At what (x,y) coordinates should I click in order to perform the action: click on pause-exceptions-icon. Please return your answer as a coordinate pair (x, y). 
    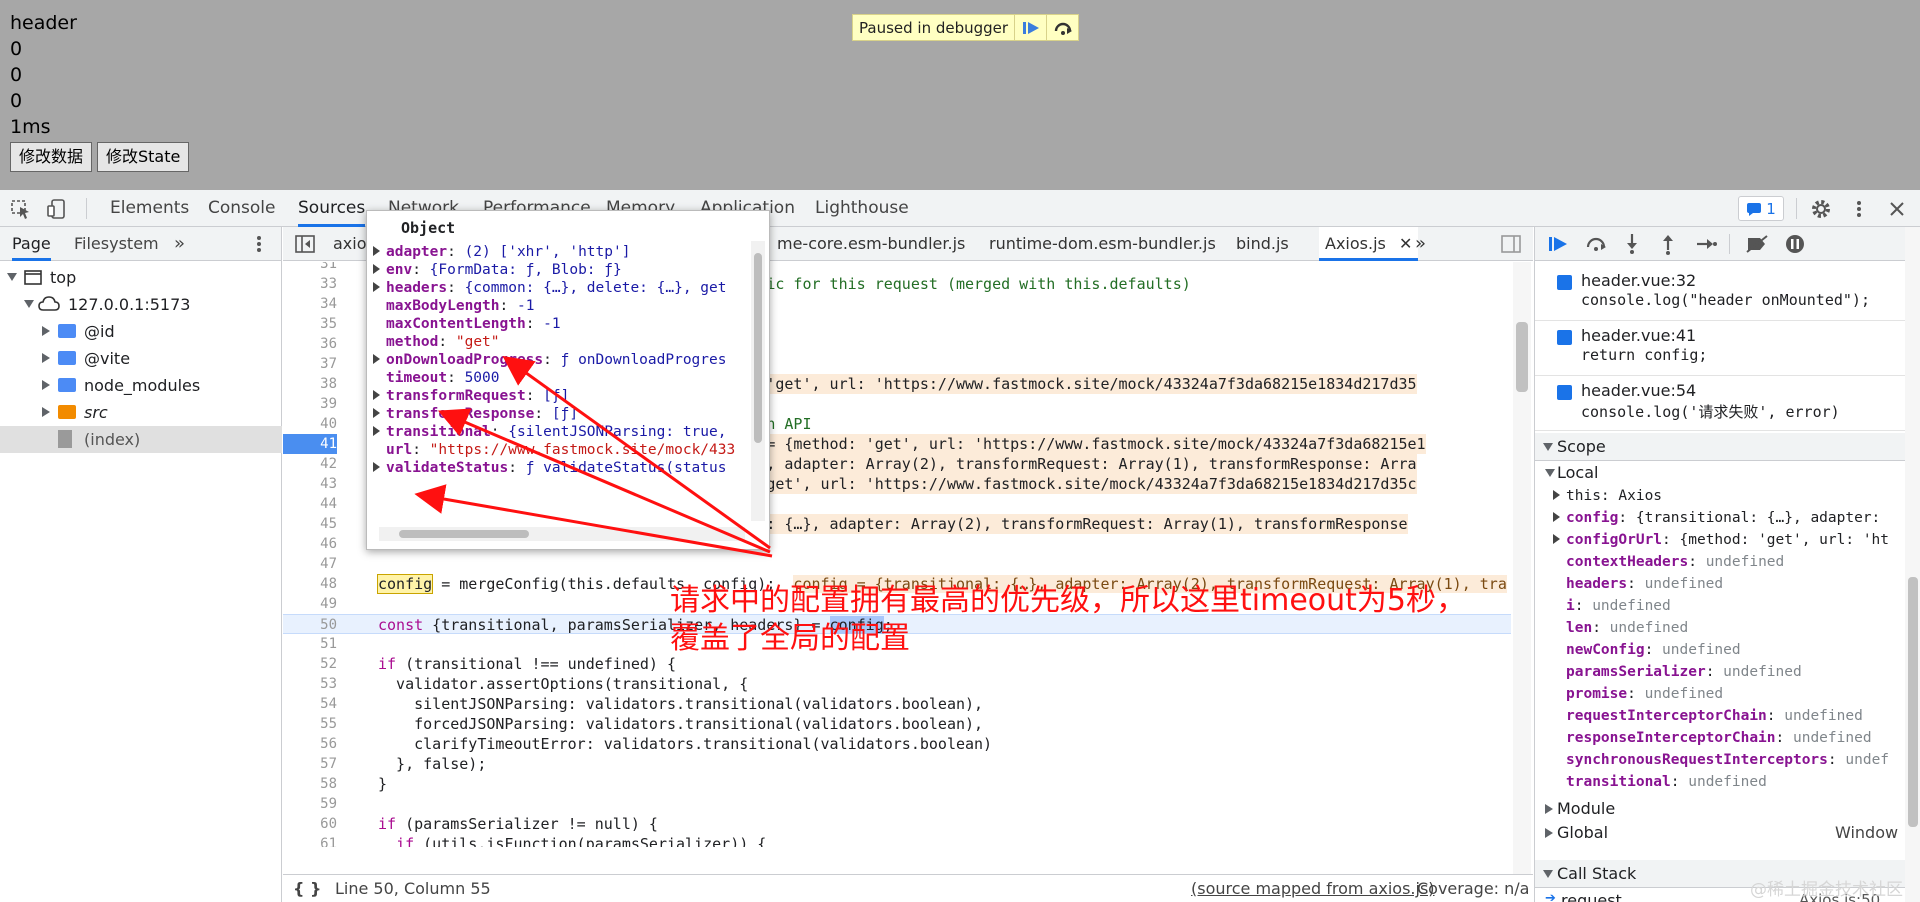
    Looking at the image, I should click on (1795, 244).